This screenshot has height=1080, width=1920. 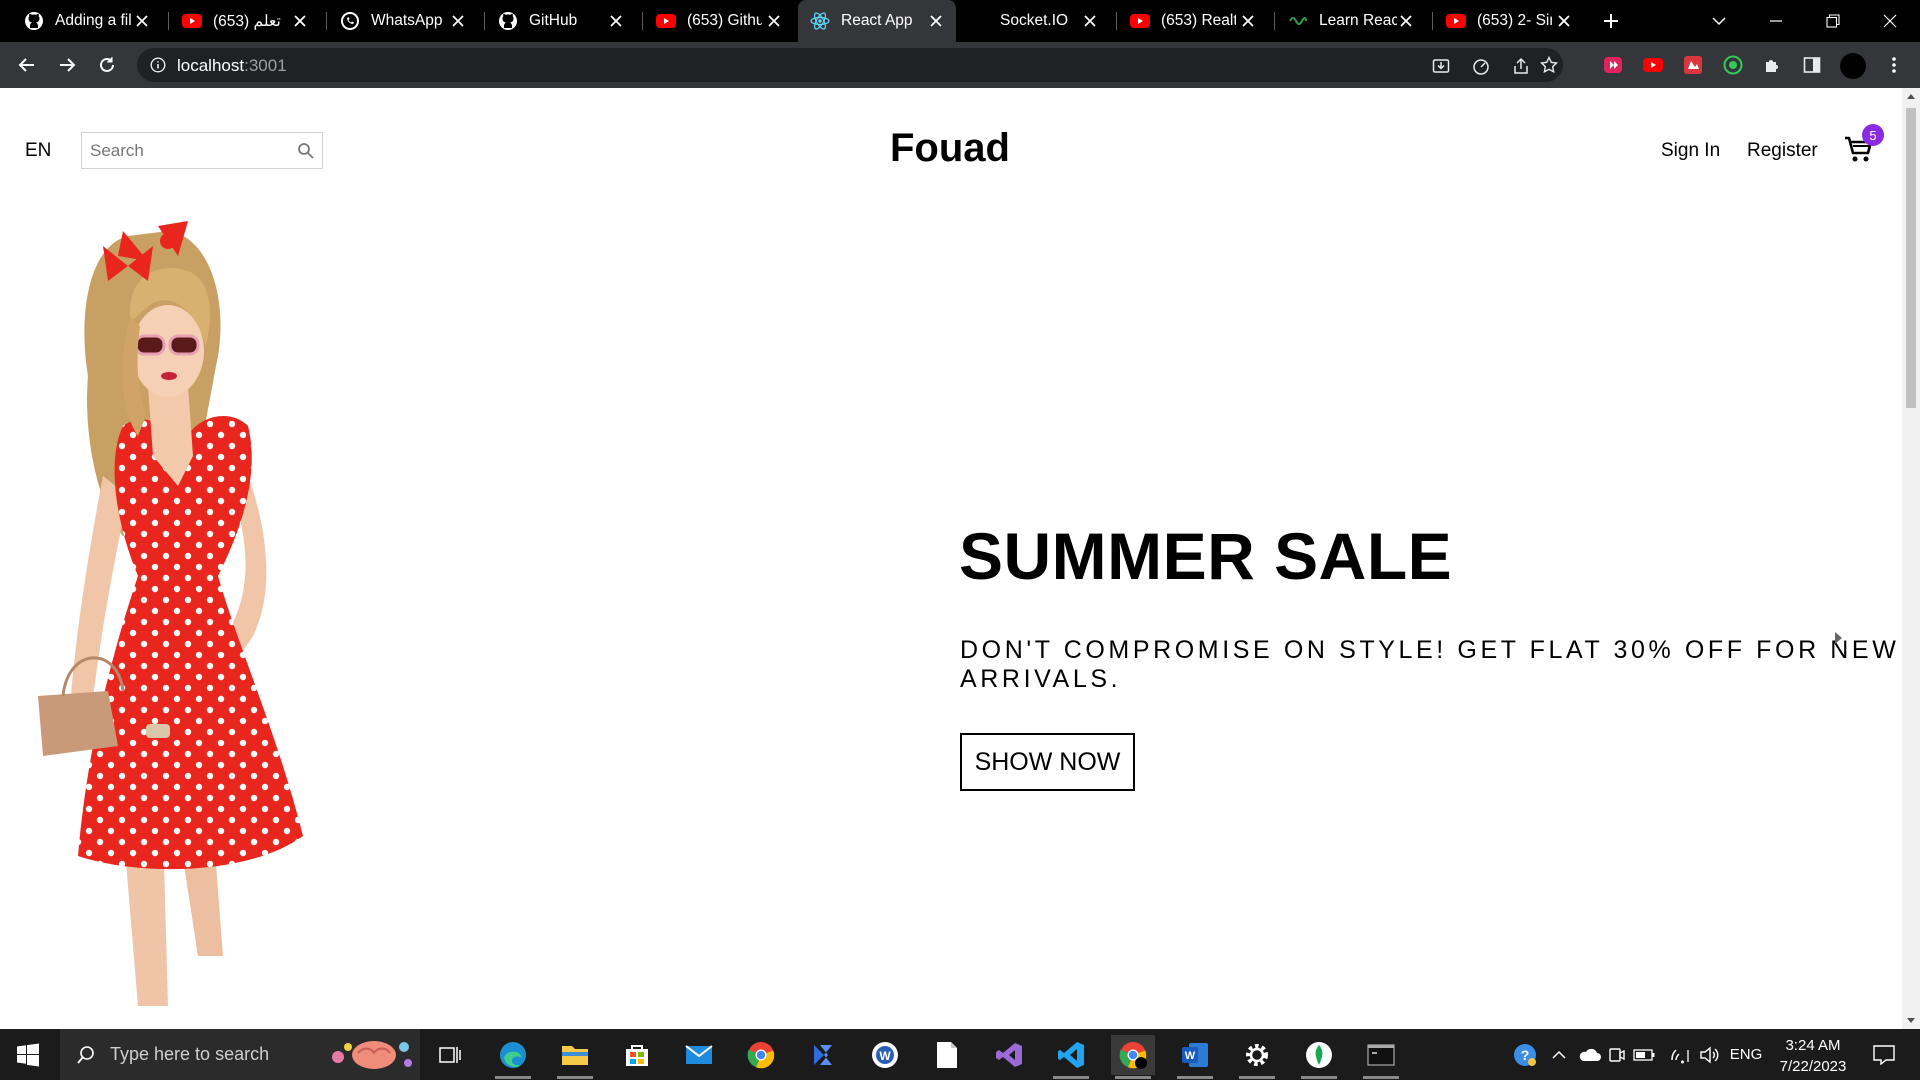 What do you see at coordinates (699, 1055) in the screenshot?
I see `taskbar-mail` at bounding box center [699, 1055].